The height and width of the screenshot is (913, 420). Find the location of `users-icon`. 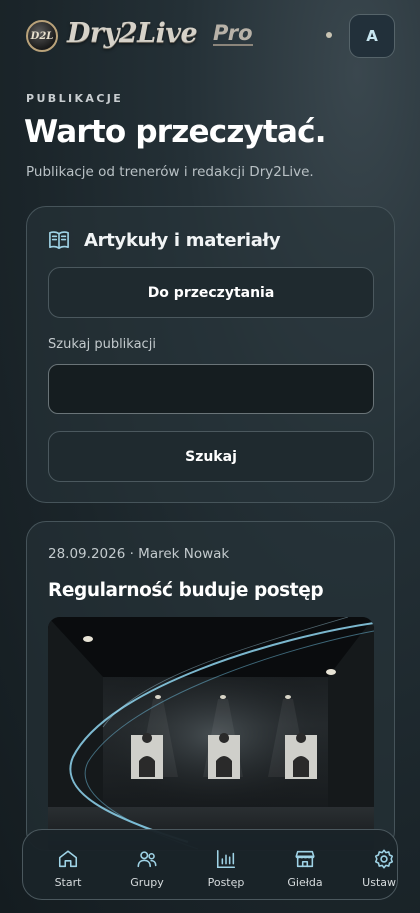

users-icon is located at coordinates (147, 859).